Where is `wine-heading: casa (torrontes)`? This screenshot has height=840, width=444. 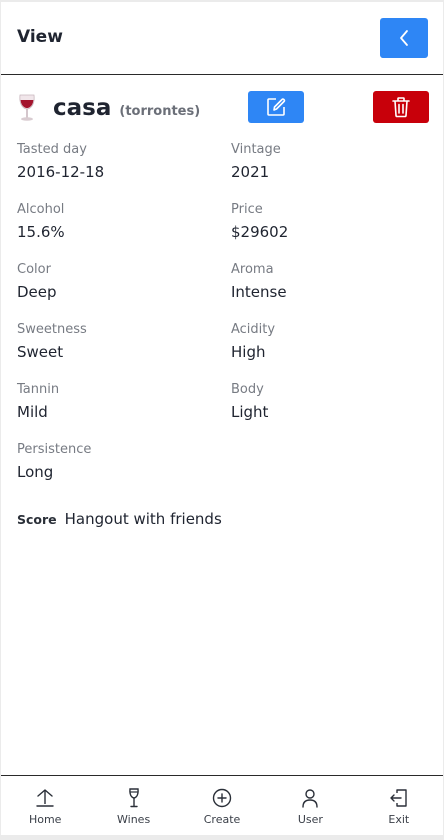
wine-heading: casa (torrontes) is located at coordinates (108, 108).